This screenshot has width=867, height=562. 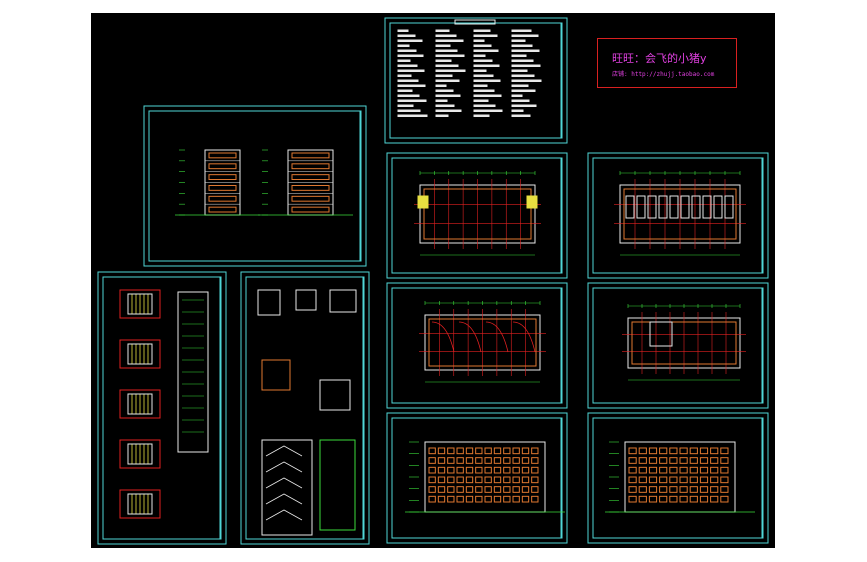 I want to click on watermark-box: 旺旺：会飞的小猪y 店铺: http://zhujj.taobao.com, so click(x=667, y=63).